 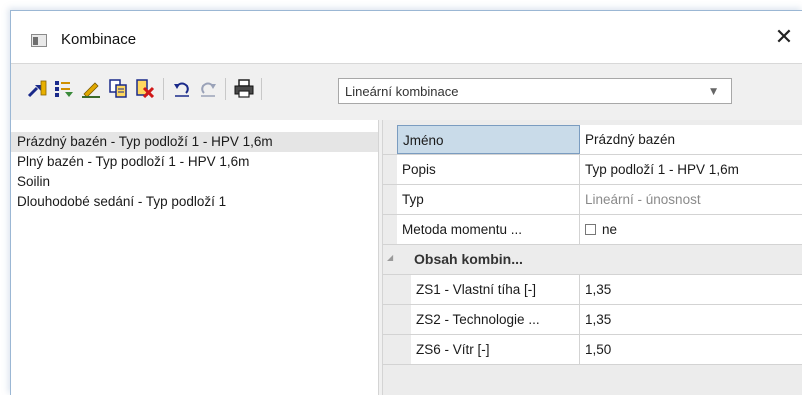 I want to click on property-name: ZS6 - Vítr [-], so click(x=495, y=349).